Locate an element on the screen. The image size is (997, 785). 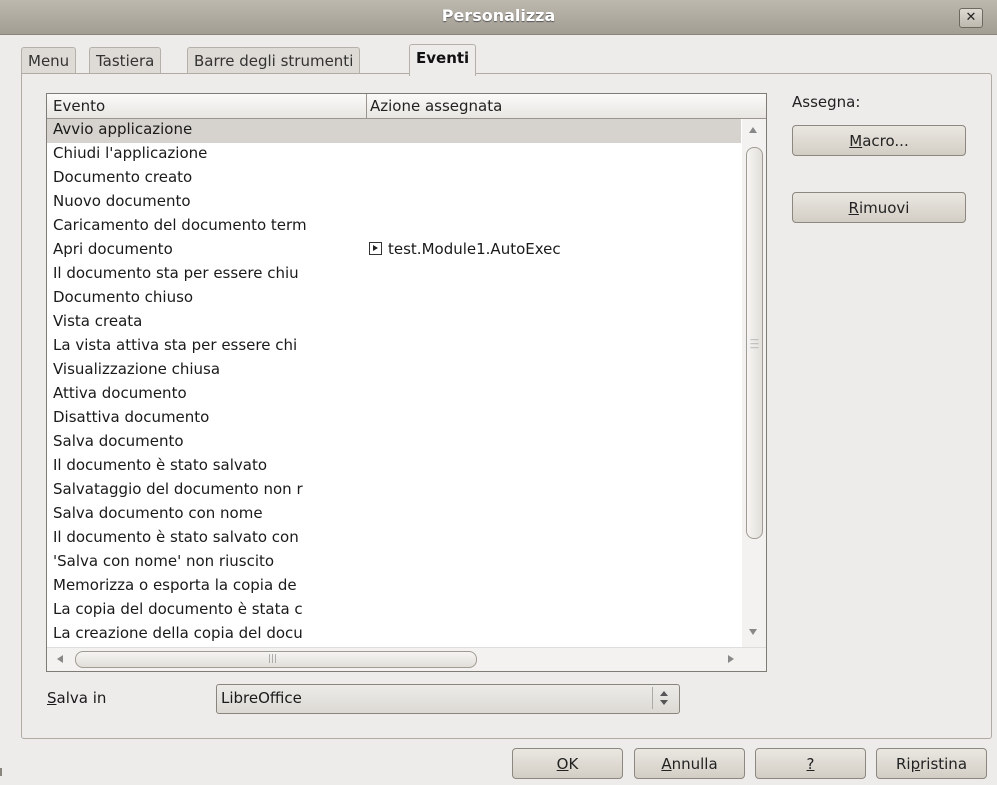
event-name: Visualizzazione chiusa is located at coordinates (137, 369).